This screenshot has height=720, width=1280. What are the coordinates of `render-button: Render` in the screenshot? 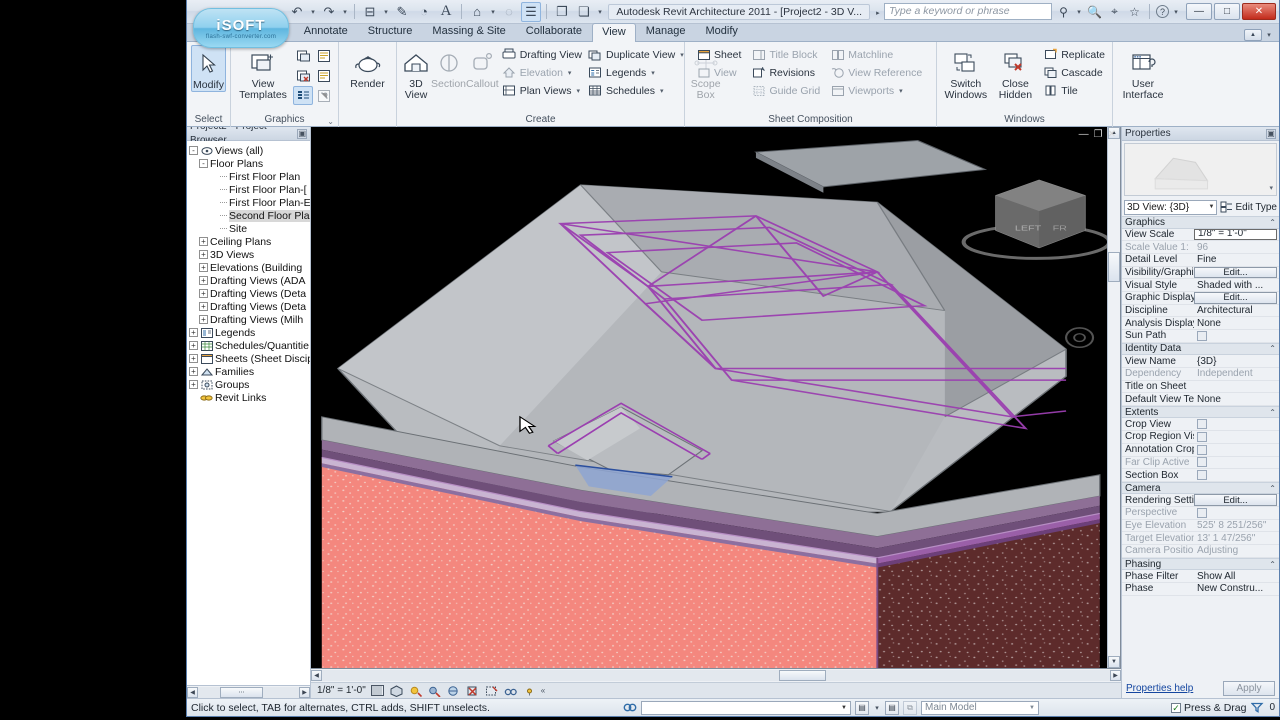 It's located at (367, 67).